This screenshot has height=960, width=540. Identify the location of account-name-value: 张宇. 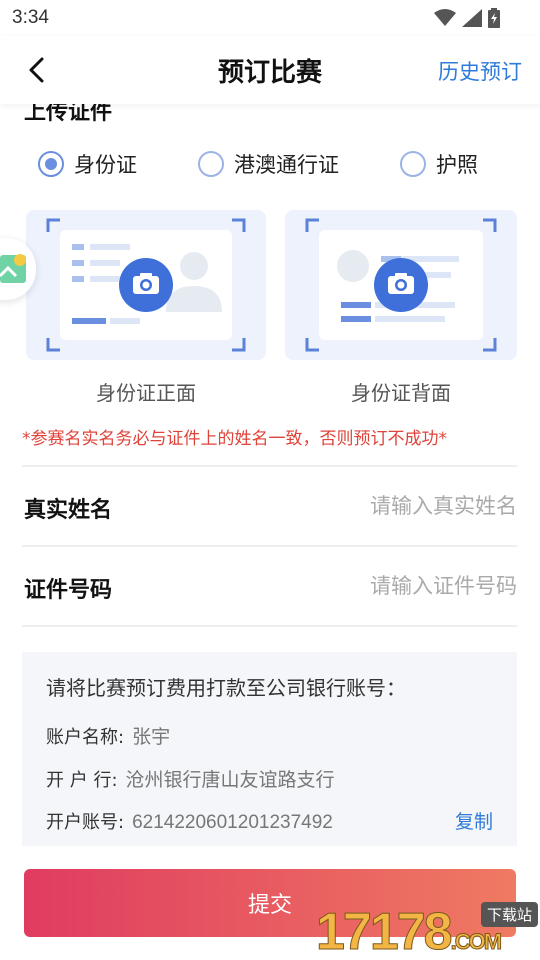
(151, 737).